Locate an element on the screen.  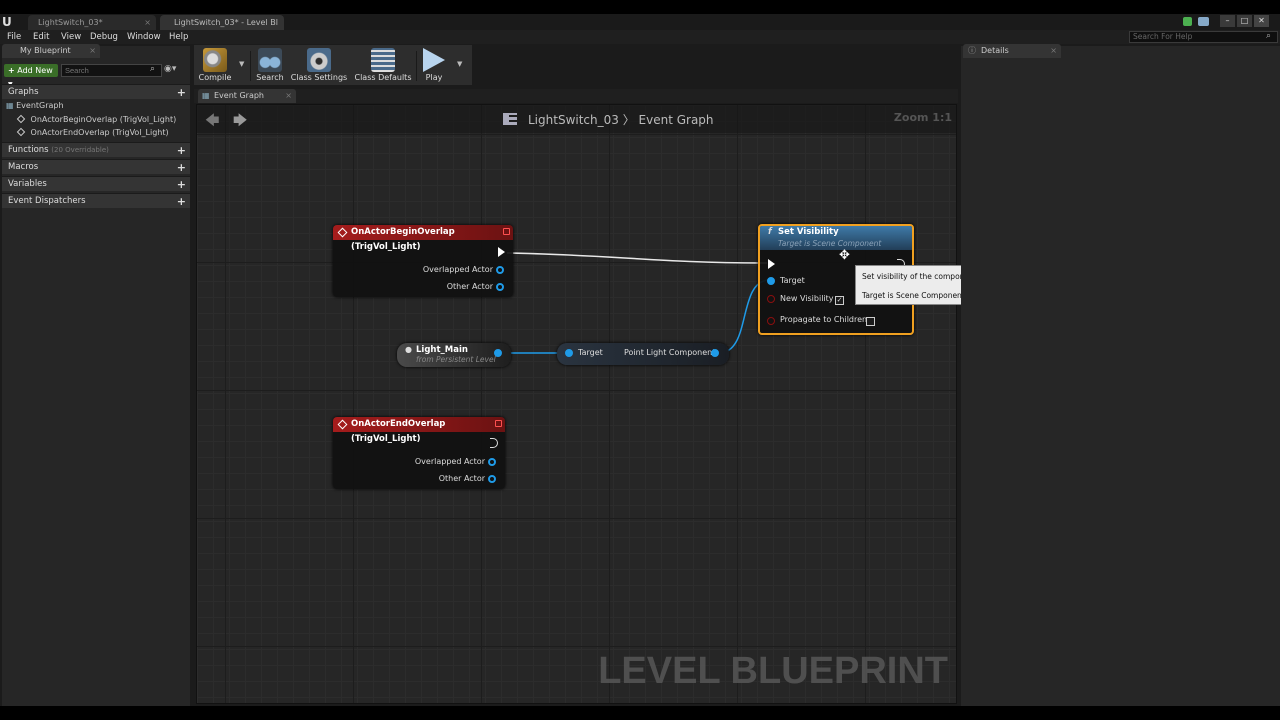
maximize-button: □ is located at coordinates (1244, 21).